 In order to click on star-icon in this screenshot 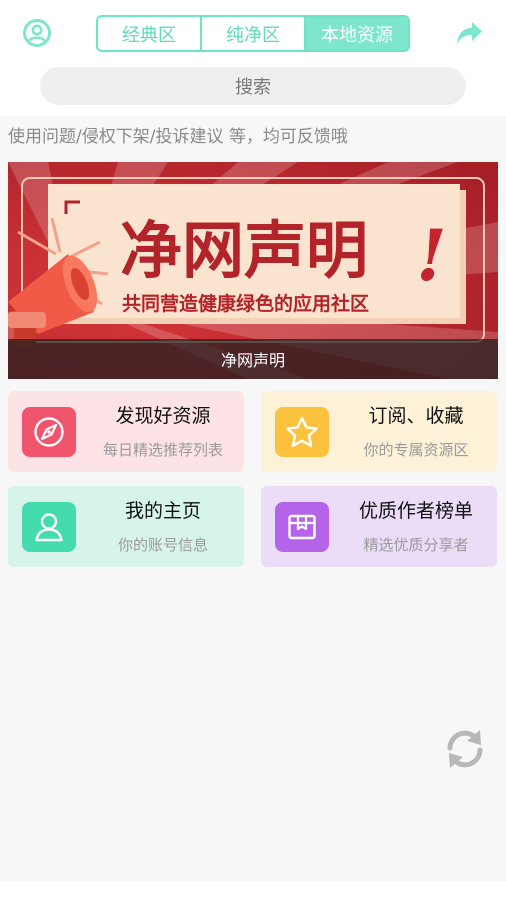, I will do `click(302, 432)`.